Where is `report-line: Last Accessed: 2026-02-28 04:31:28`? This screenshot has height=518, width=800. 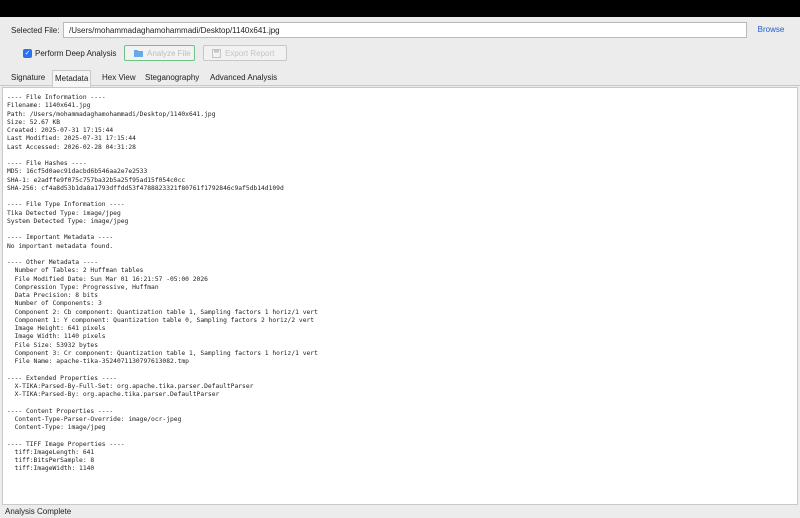 report-line: Last Accessed: 2026-02-28 04:31:28 is located at coordinates (71, 147).